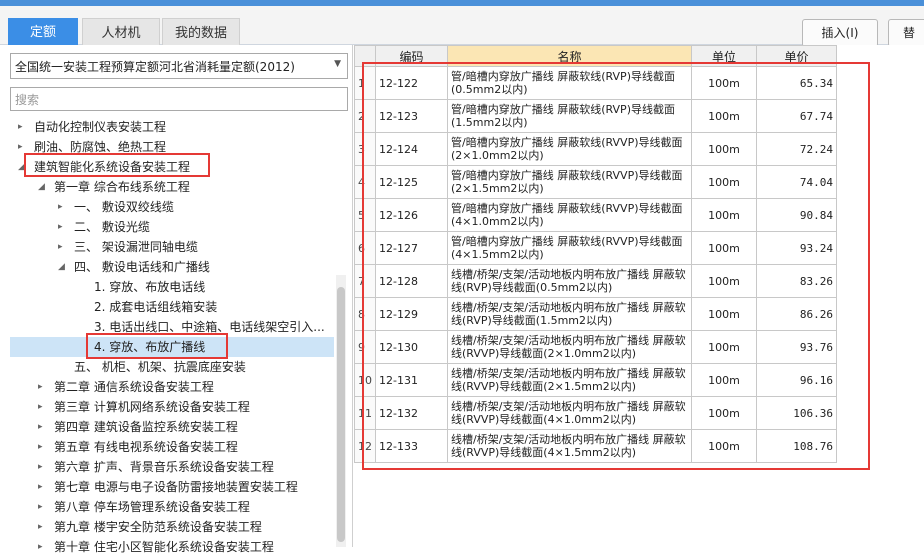 This screenshot has width=924, height=557. Describe the element at coordinates (179, 66) in the screenshot. I see `quota-library-select: 全国统一安装工程预算定额河北省消耗量定额(2012) ▼` at that location.